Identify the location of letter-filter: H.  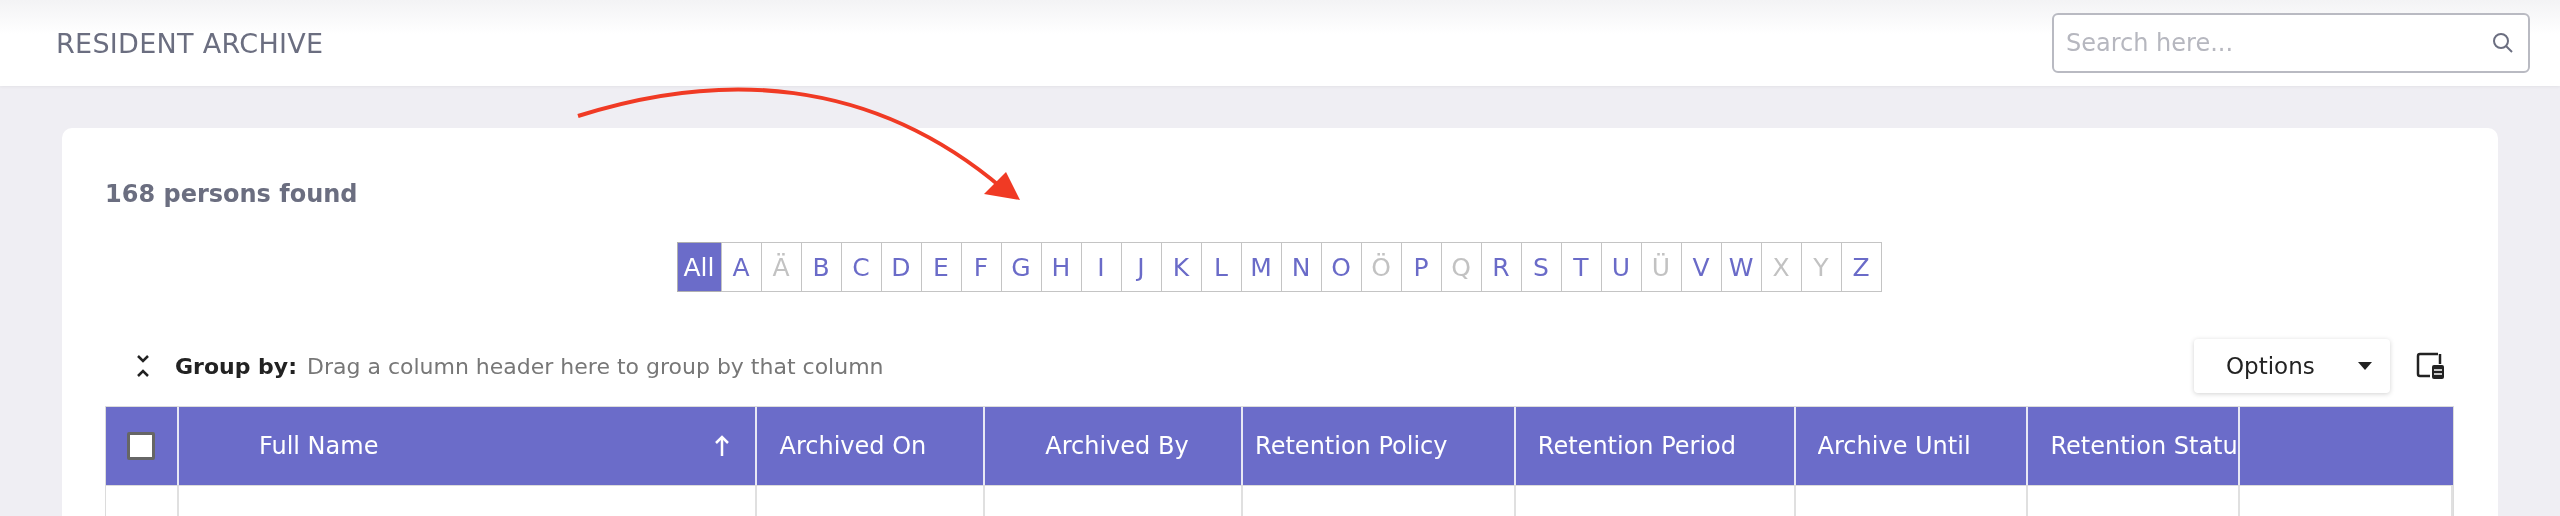
(1061, 267).